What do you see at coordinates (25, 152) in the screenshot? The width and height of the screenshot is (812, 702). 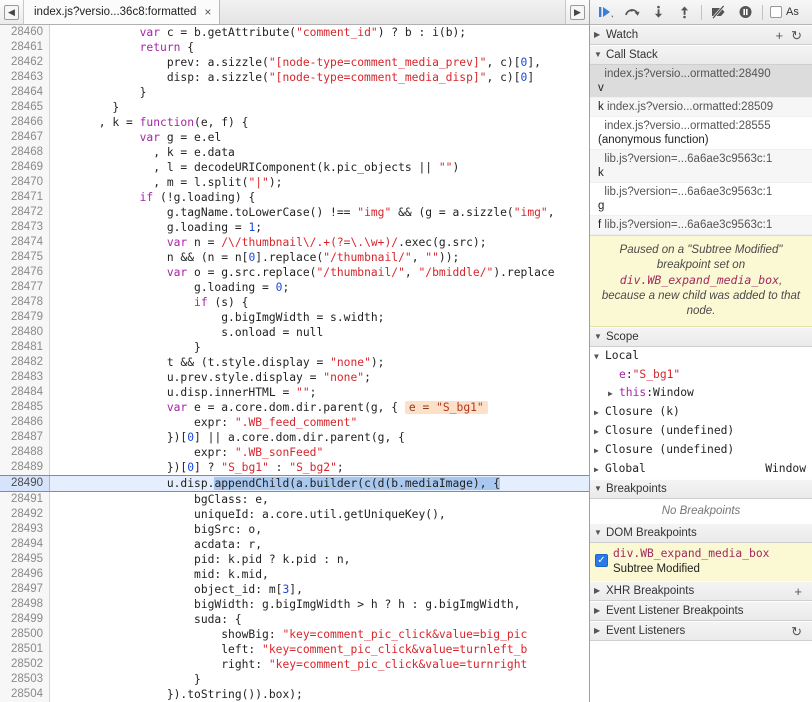 I see `line-number: 28468` at bounding box center [25, 152].